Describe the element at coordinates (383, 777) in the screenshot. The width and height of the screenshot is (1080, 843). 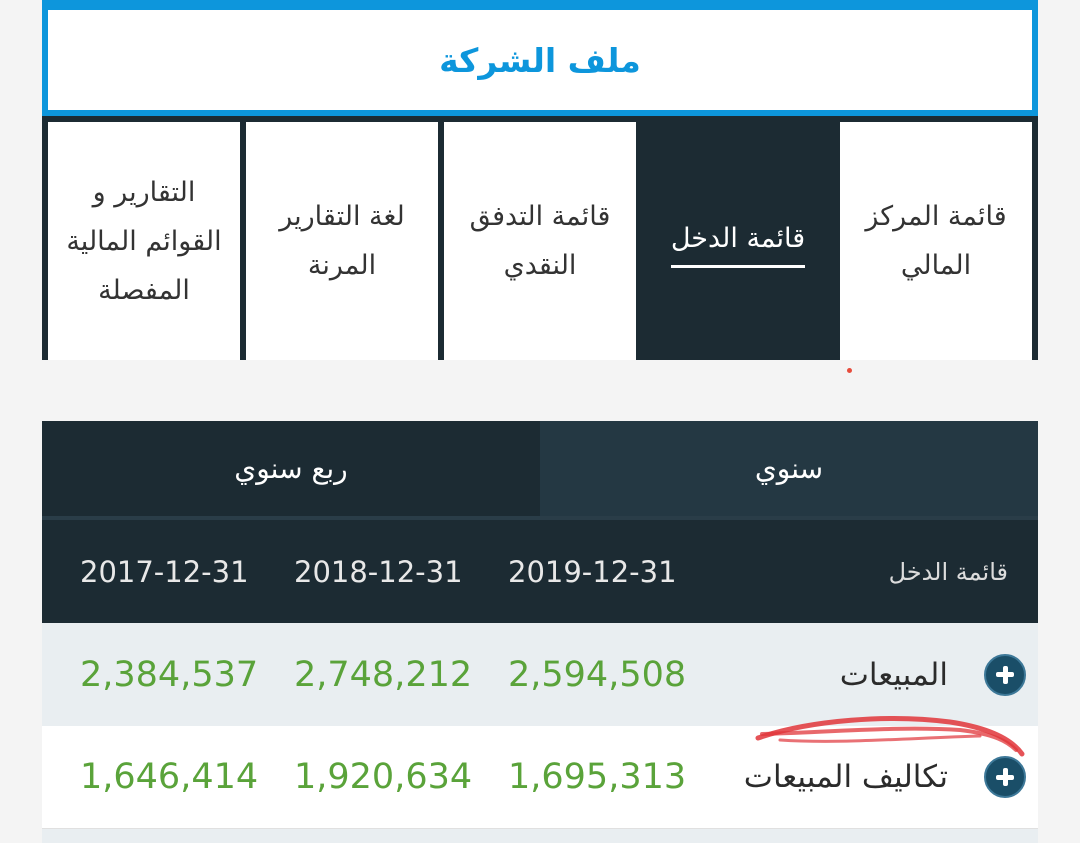
I see `row-value-2018: 1,920,634` at that location.